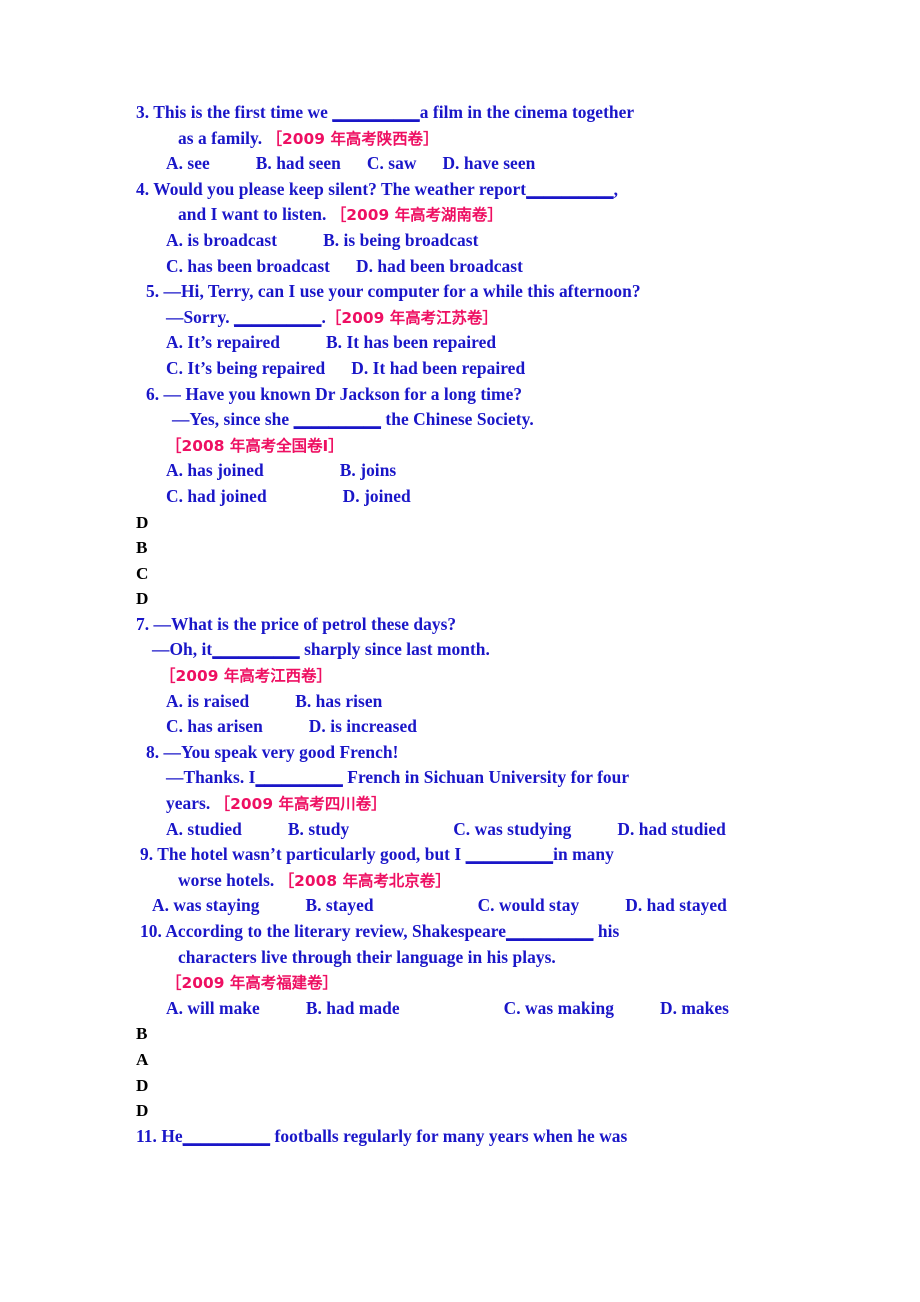 This screenshot has height=1302, width=920. Describe the element at coordinates (233, 419) in the screenshot. I see `question-6-text-b: —Yes, since she` at that location.